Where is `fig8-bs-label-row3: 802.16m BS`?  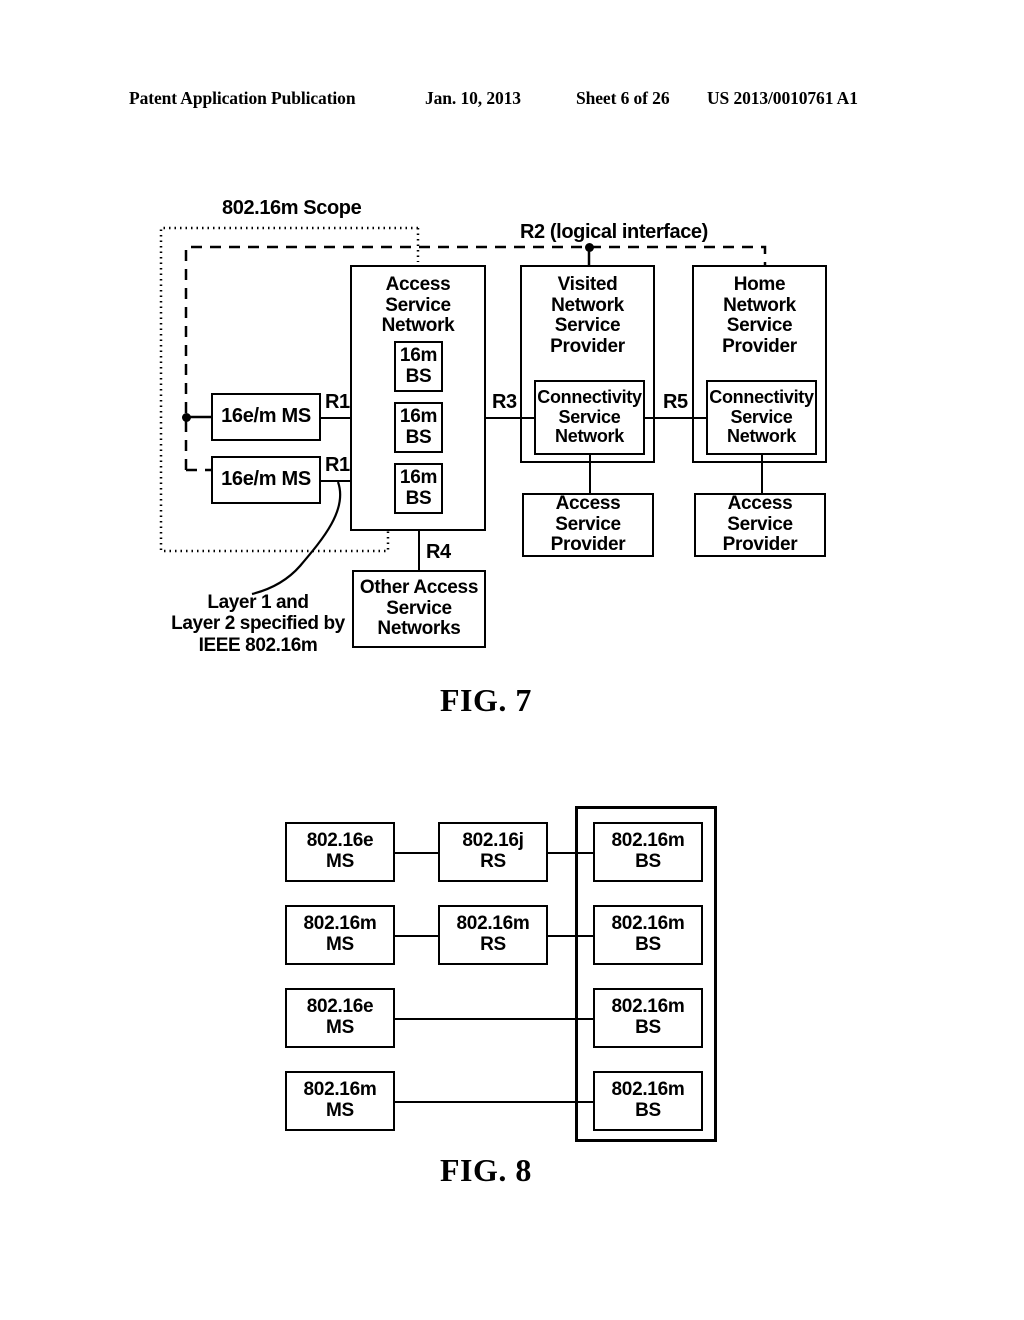 fig8-bs-label-row3: 802.16m BS is located at coordinates (648, 1017).